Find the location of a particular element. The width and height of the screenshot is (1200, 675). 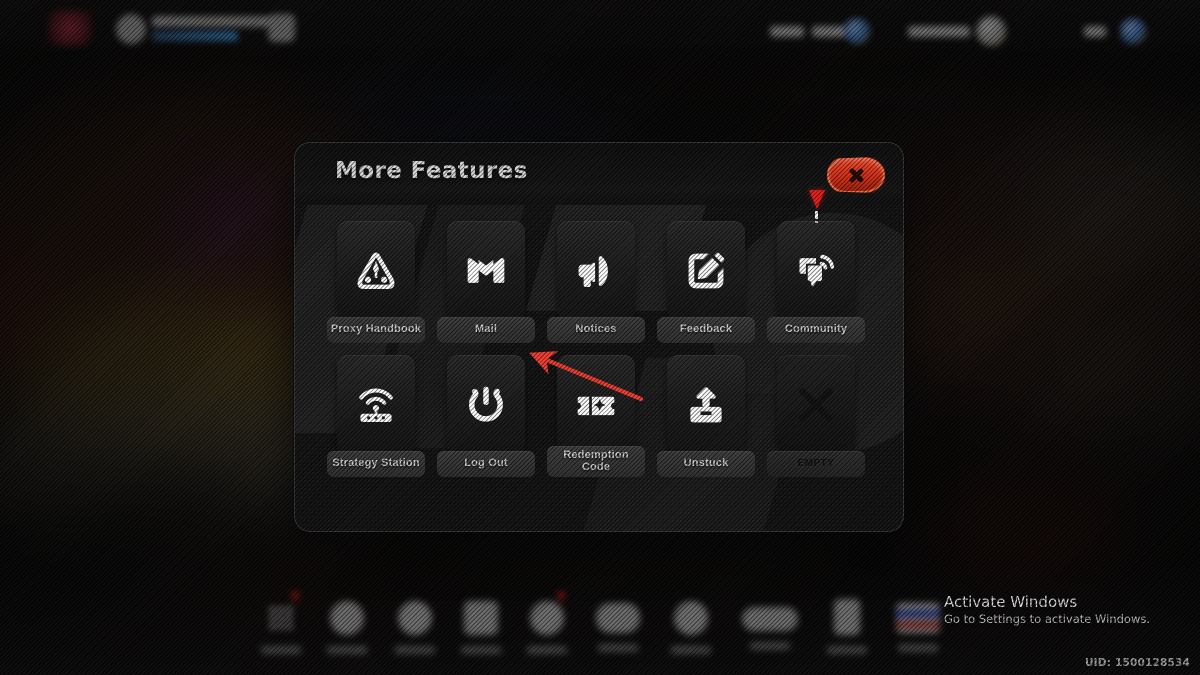

tile-strategy-station: Strategy Station is located at coordinates (376, 416).